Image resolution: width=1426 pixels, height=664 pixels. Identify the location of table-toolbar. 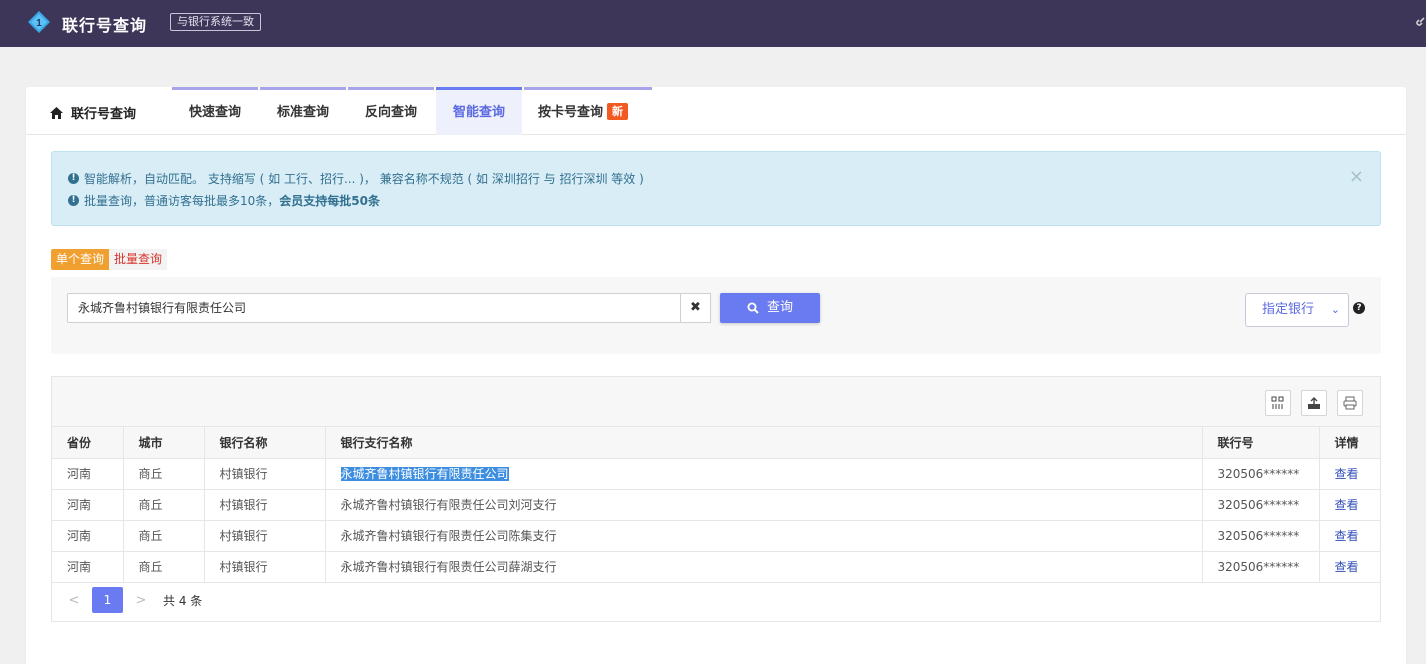
(716, 402).